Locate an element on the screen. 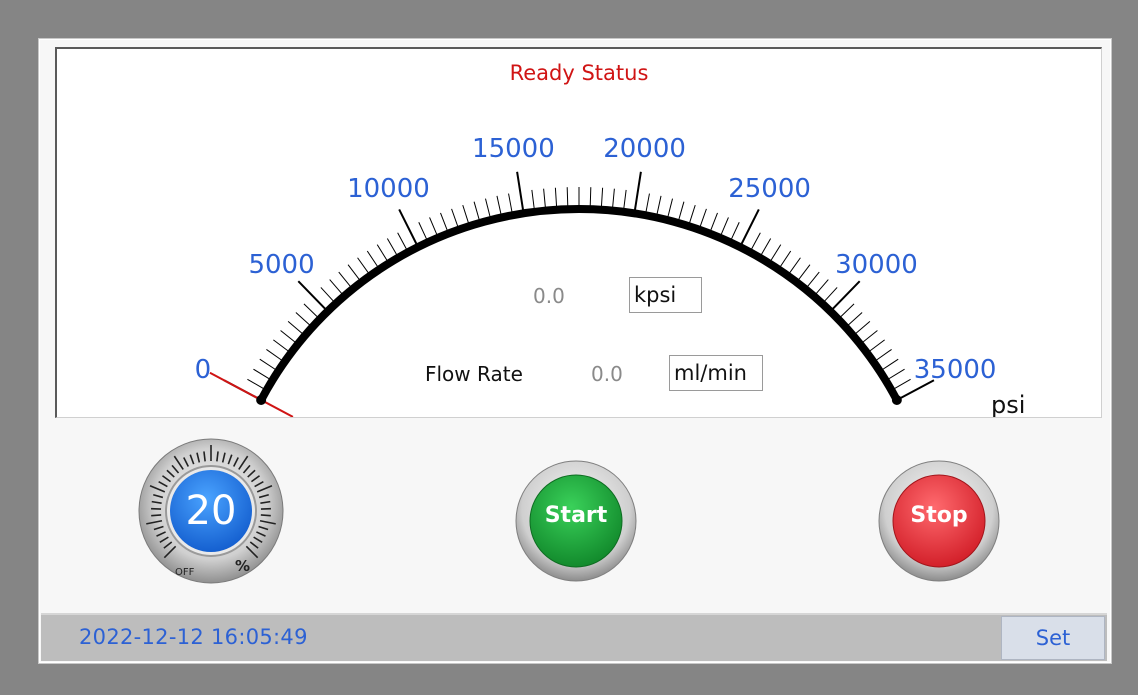 The height and width of the screenshot is (695, 1138). gauge-needle is located at coordinates (251, 394).